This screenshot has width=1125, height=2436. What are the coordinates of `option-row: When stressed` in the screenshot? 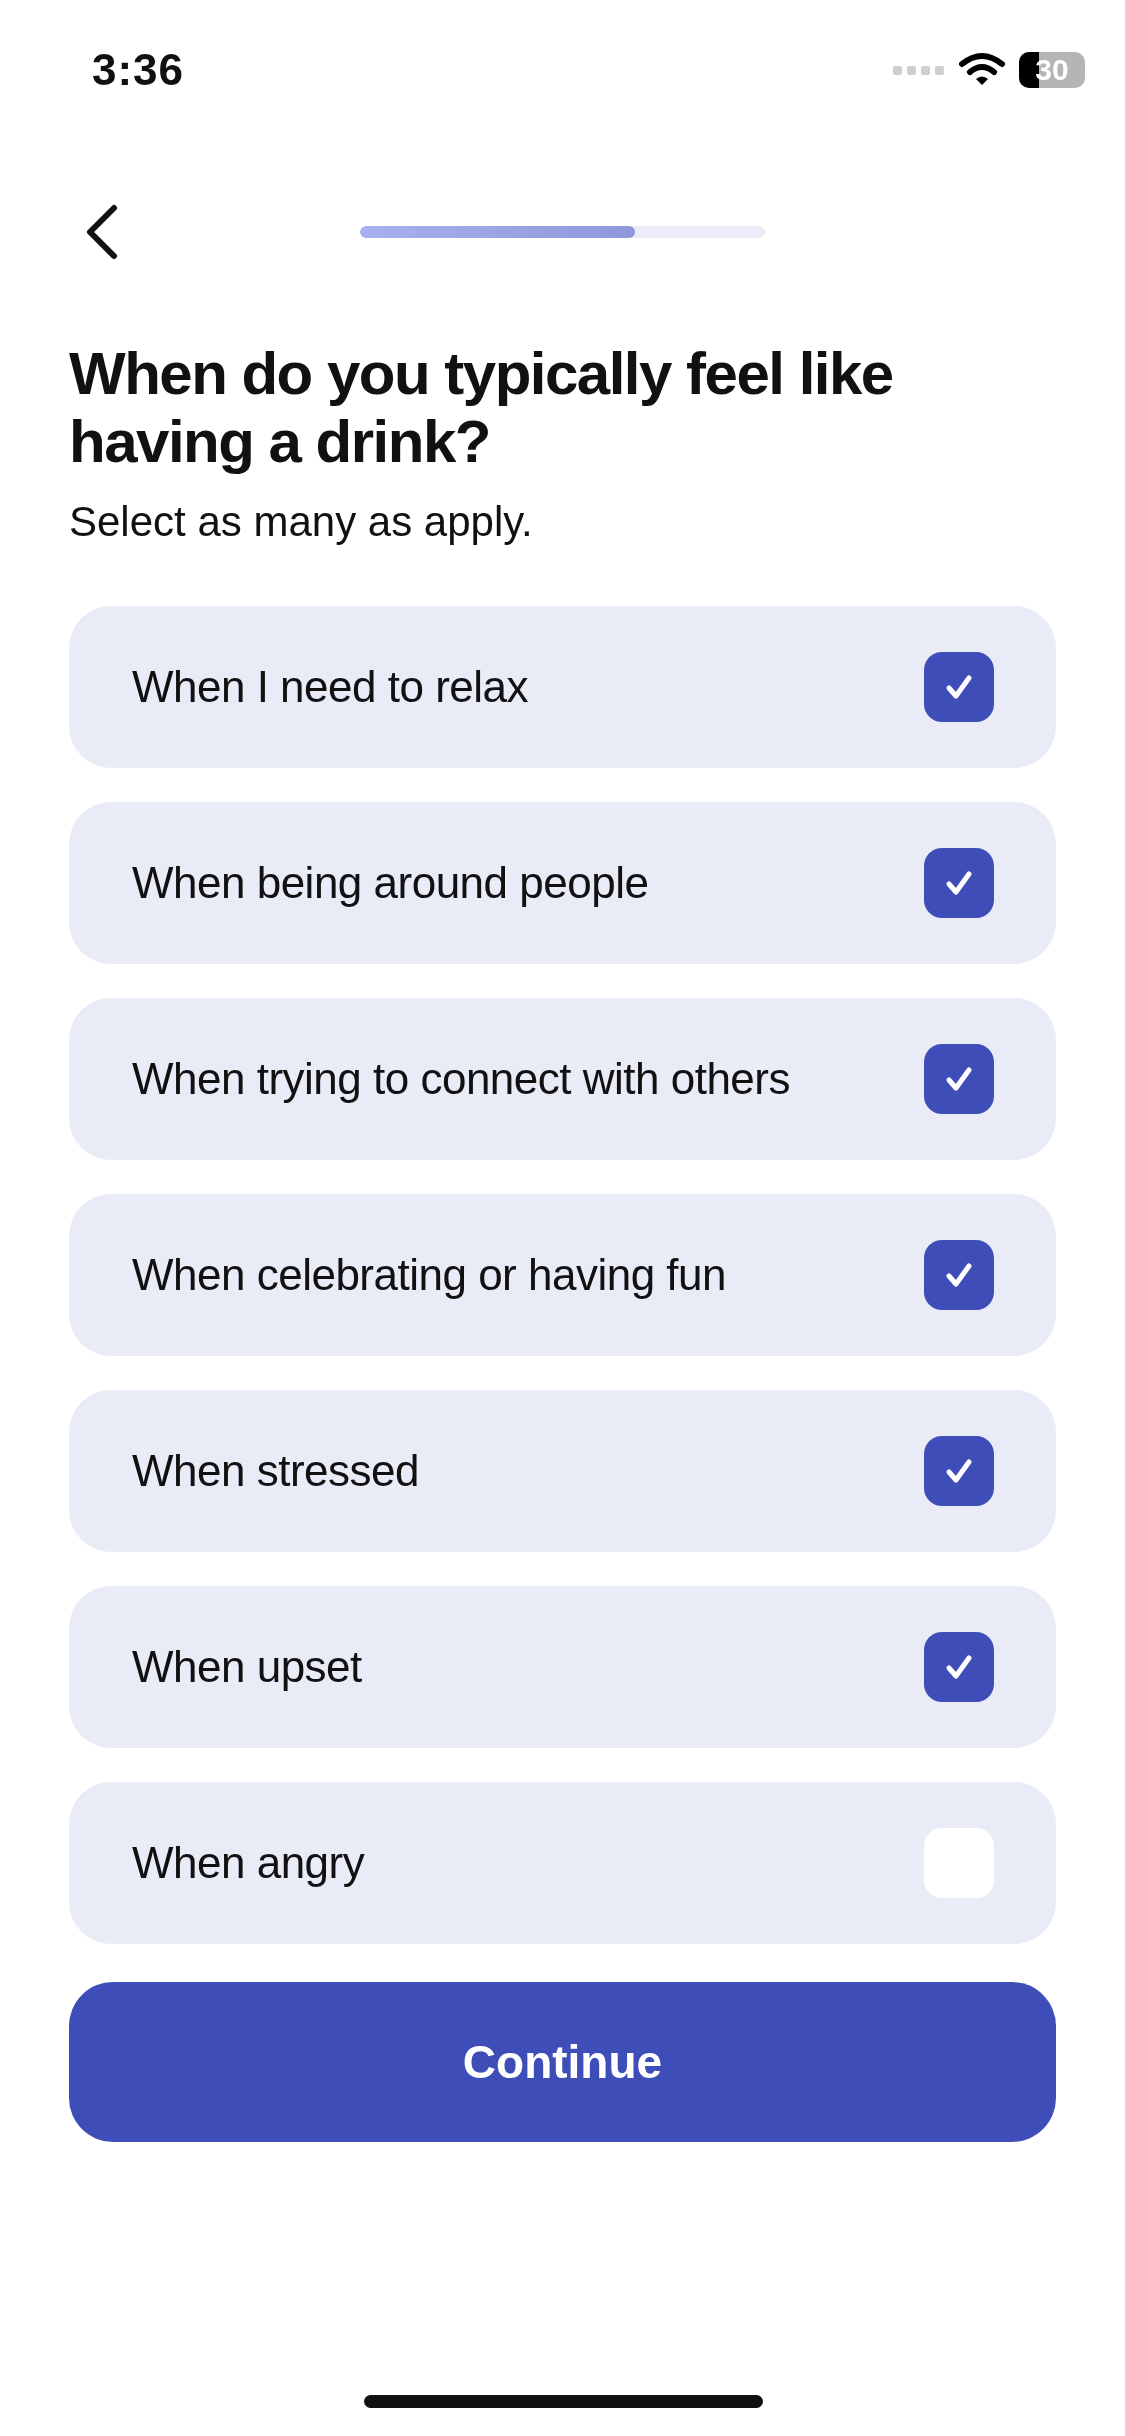 It's located at (562, 1471).